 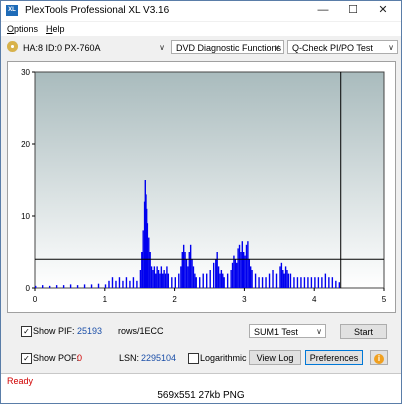 What do you see at coordinates (323, 10) in the screenshot?
I see `minimize-icon: —` at bounding box center [323, 10].